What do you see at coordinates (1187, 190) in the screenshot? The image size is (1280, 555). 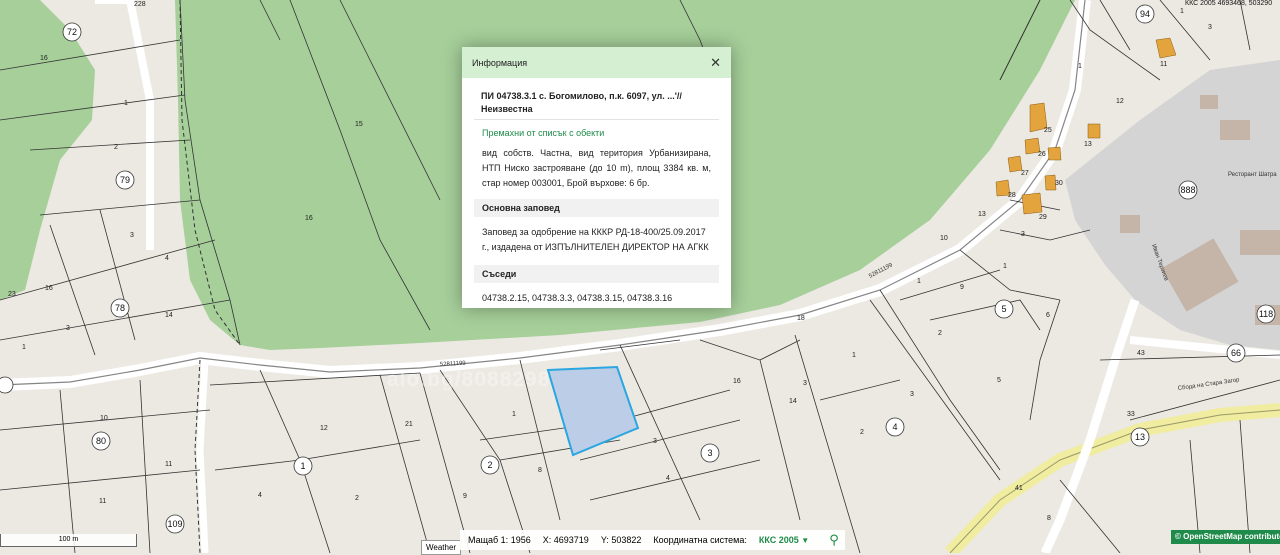 I see `circled-label: 888` at bounding box center [1187, 190].